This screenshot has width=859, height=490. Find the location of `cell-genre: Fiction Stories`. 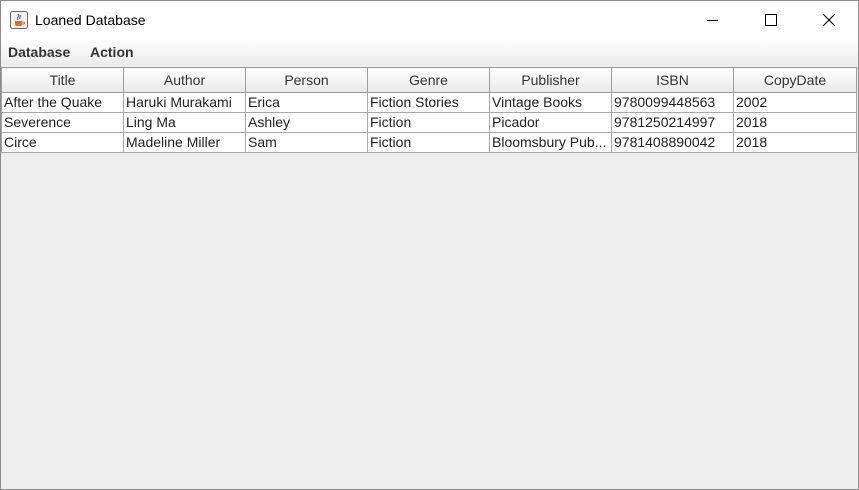

cell-genre: Fiction Stories is located at coordinates (428, 102).